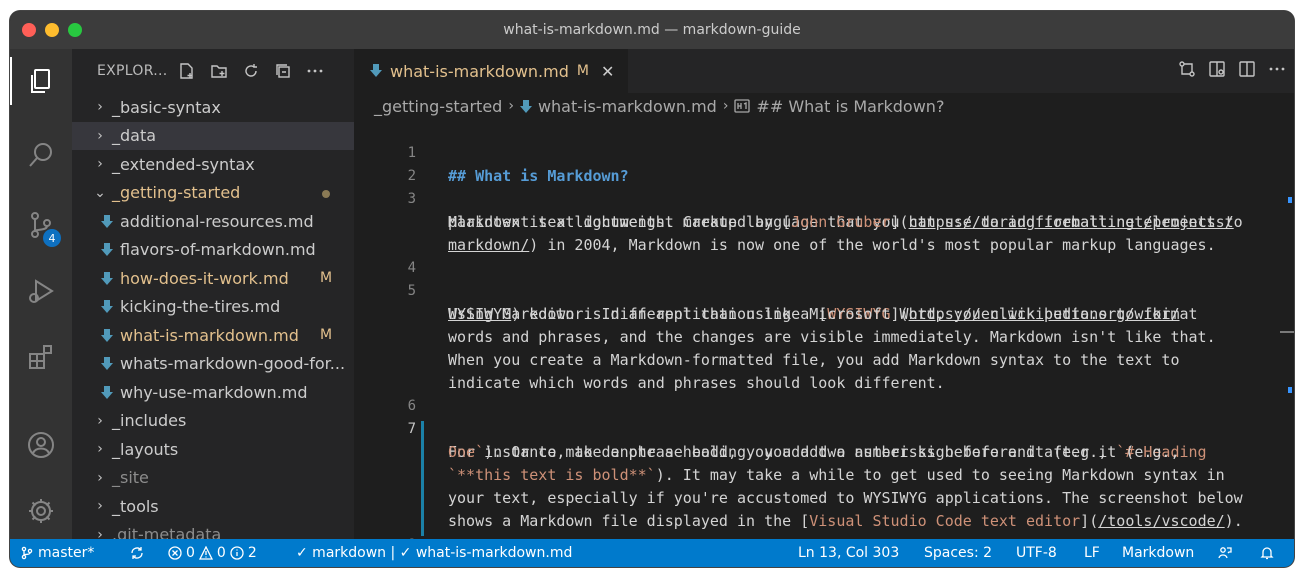 Image resolution: width=1296 pixels, height=569 pixels. What do you see at coordinates (29, 30) in the screenshot?
I see `close-window-button` at bounding box center [29, 30].